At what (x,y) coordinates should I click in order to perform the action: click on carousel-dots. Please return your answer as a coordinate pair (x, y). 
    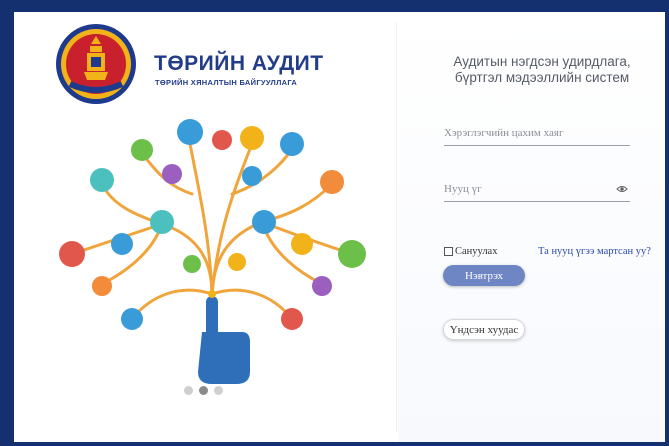
    Looking at the image, I should click on (203, 390).